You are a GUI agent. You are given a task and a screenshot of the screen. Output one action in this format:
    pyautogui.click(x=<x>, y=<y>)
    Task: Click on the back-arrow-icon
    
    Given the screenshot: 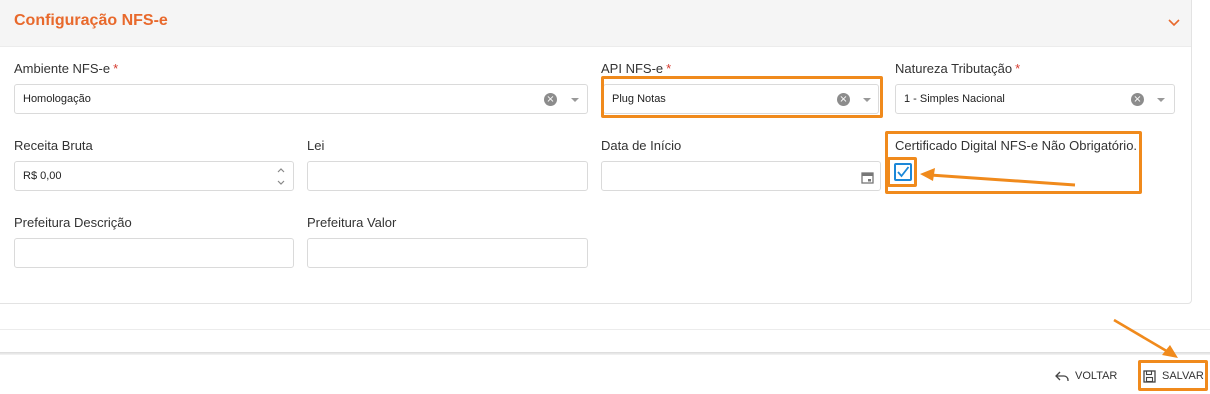 What is the action you would take?
    pyautogui.click(x=1062, y=376)
    